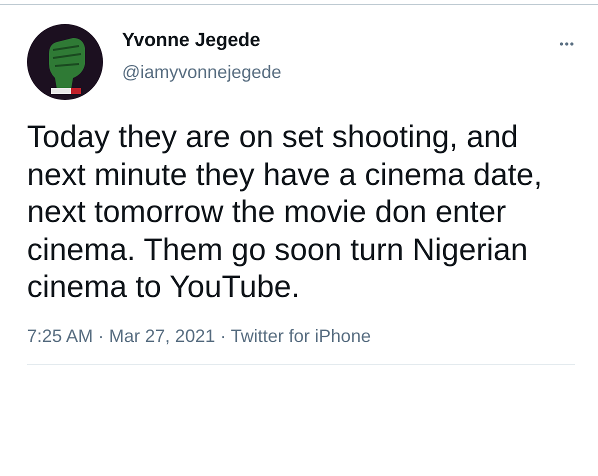  I want to click on more-options-button: •••, so click(567, 44).